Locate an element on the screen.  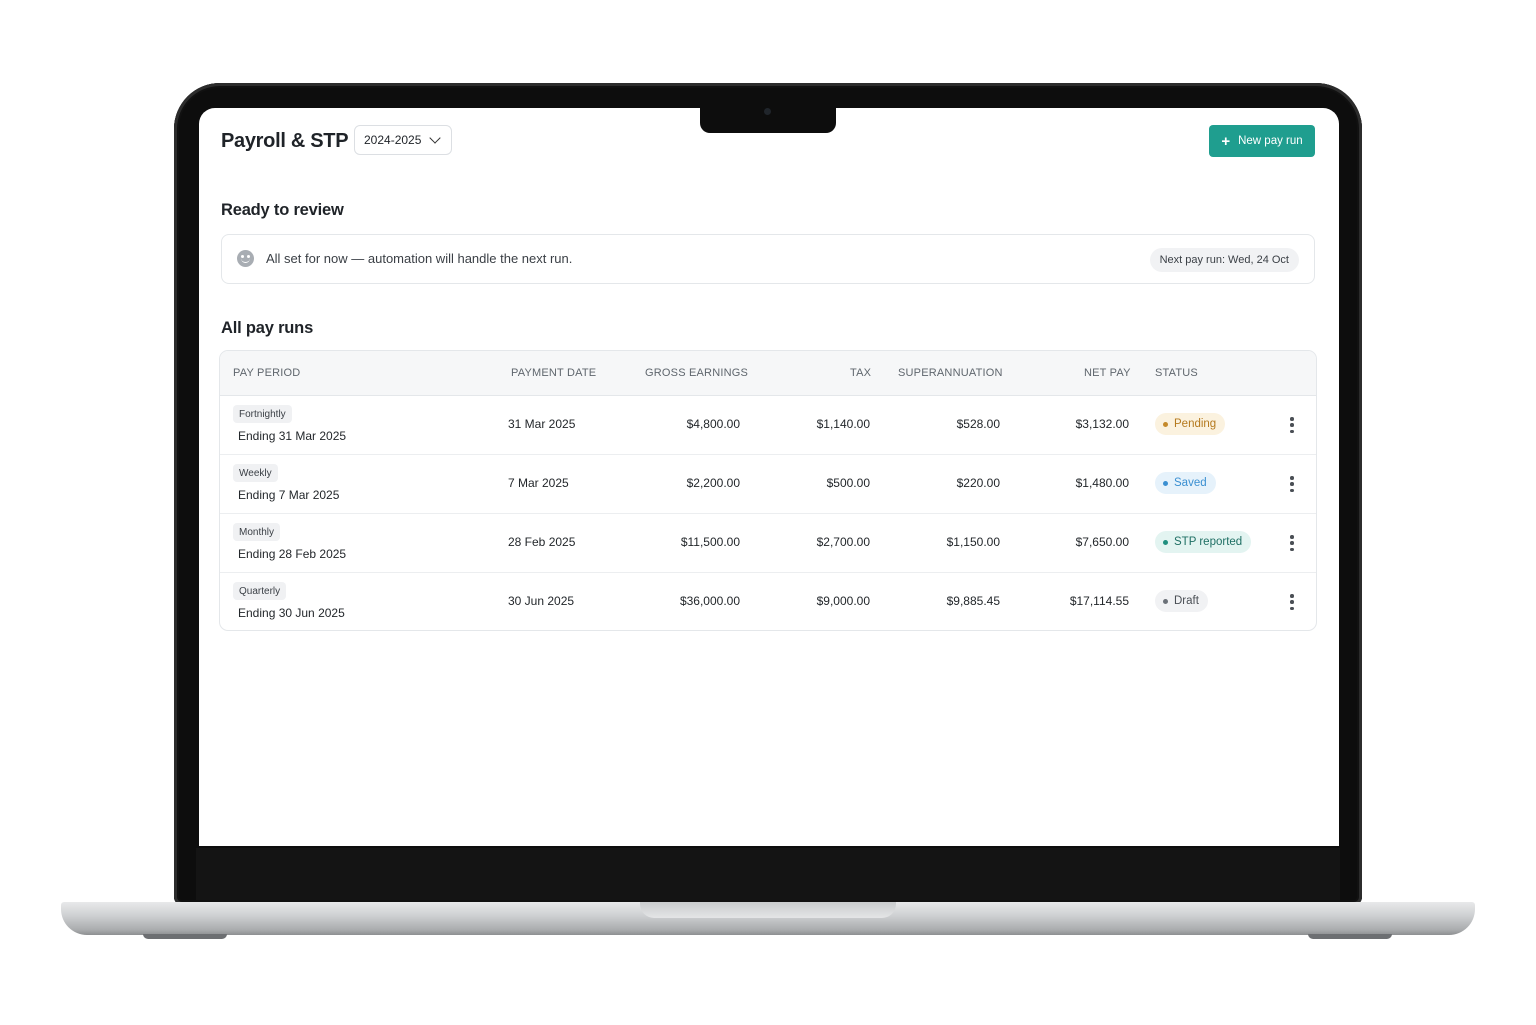
plus-icon: + is located at coordinates (1226, 141).